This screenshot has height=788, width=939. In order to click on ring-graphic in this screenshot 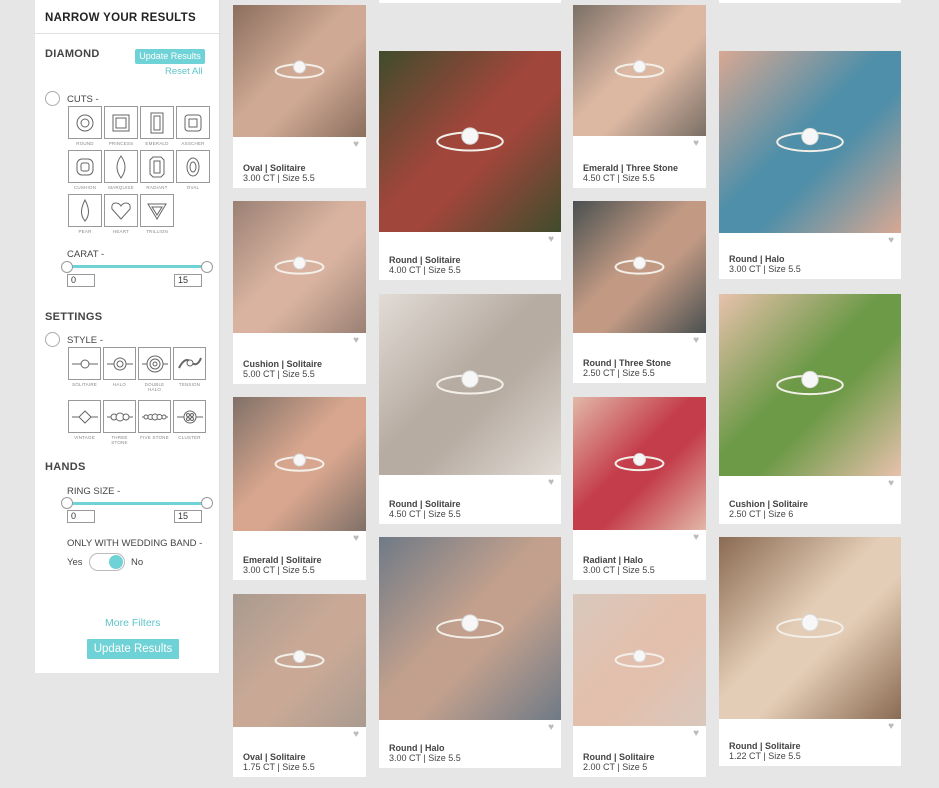, I will do `click(639, 69)`.